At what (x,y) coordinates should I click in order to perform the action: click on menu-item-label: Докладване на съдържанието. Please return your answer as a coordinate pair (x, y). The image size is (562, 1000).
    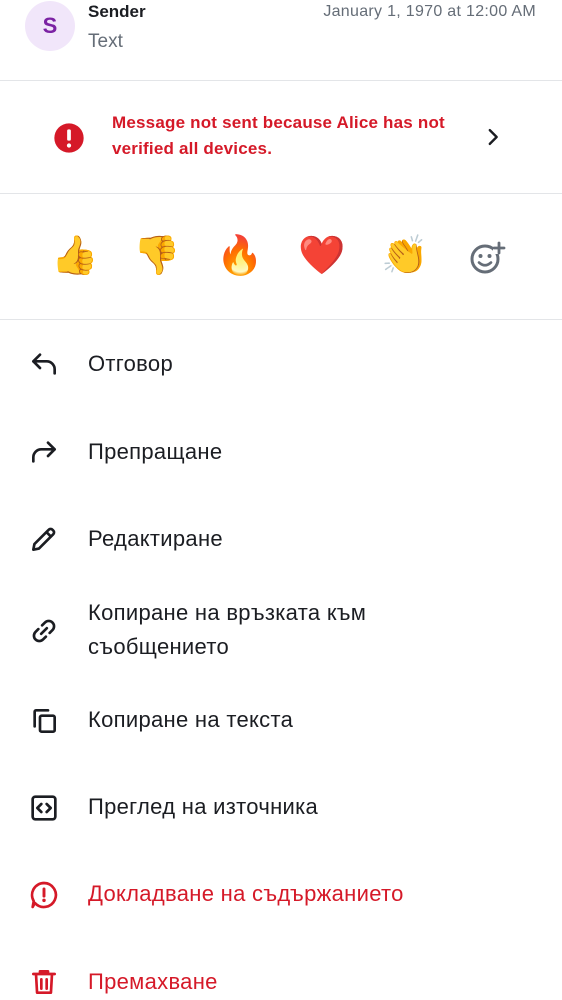
    Looking at the image, I should click on (246, 893).